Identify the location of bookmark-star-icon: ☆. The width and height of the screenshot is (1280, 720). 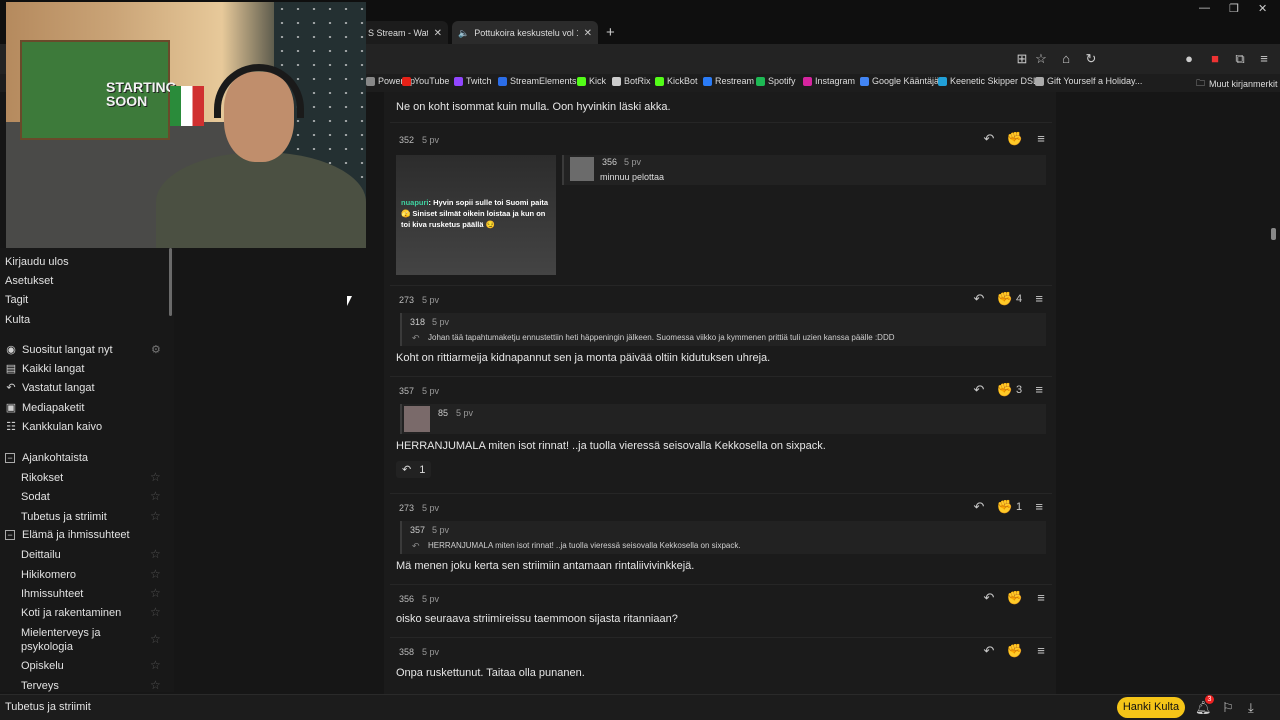
(1041, 59).